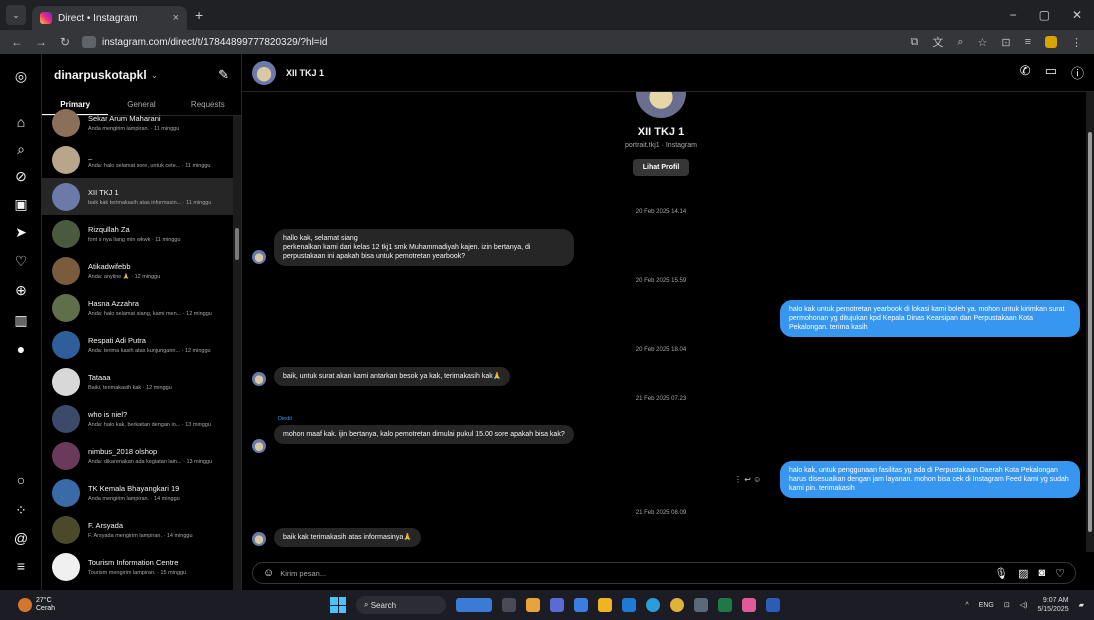 The image size is (1094, 620). Describe the element at coordinates (661, 167) in the screenshot. I see `view-profile-button: Lihat Profil` at that location.